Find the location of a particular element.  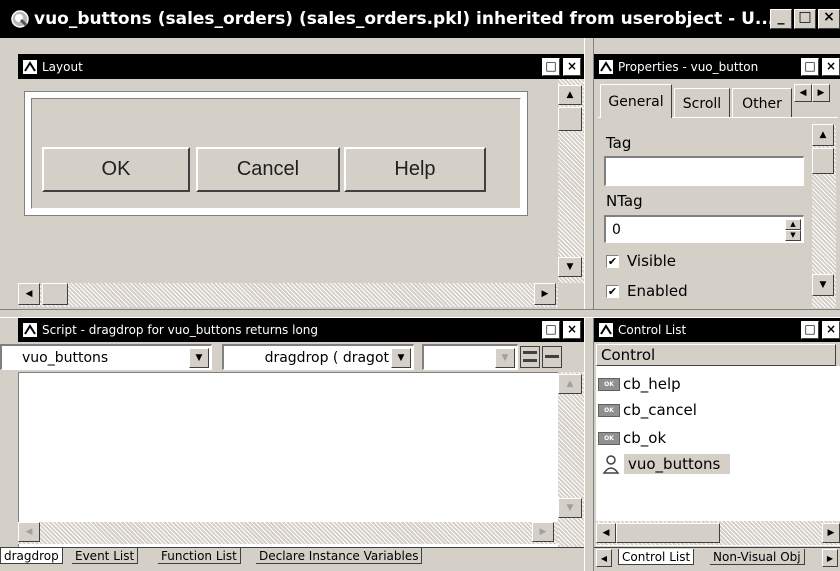

list-item-selected: vuo_buttons is located at coordinates (664, 464).